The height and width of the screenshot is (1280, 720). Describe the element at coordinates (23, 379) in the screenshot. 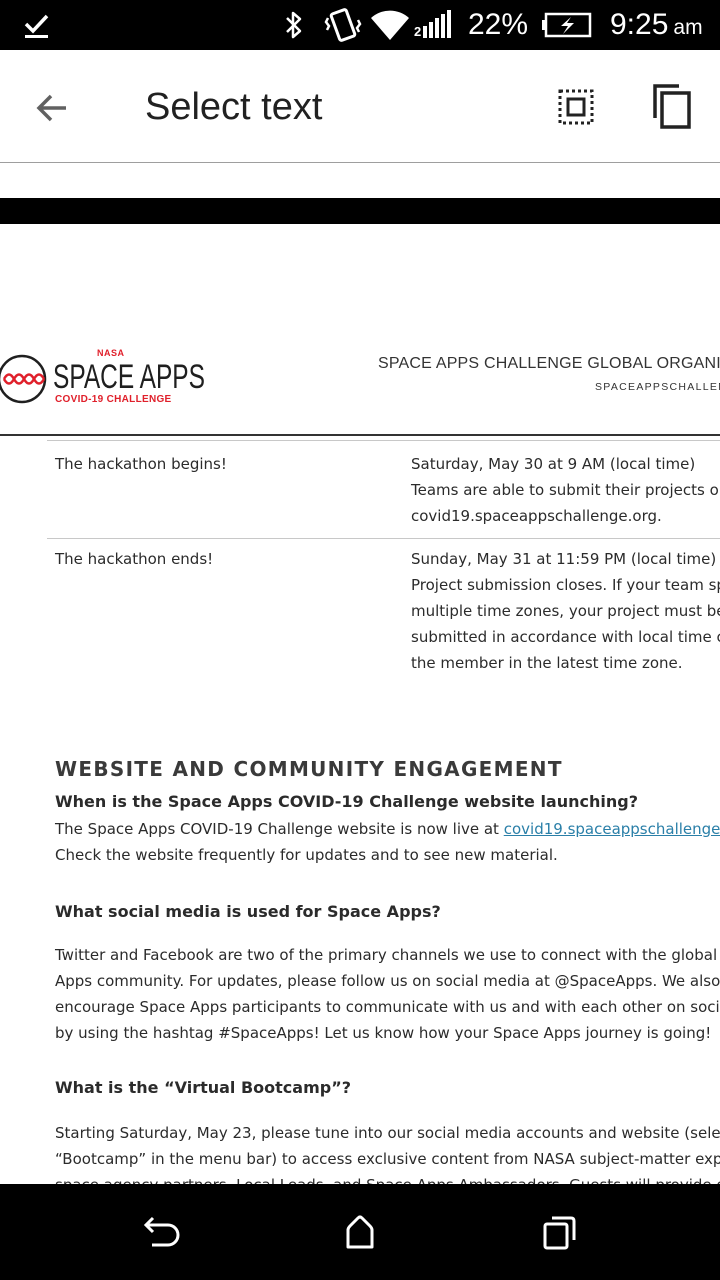

I see `logo-emblem-icon` at that location.